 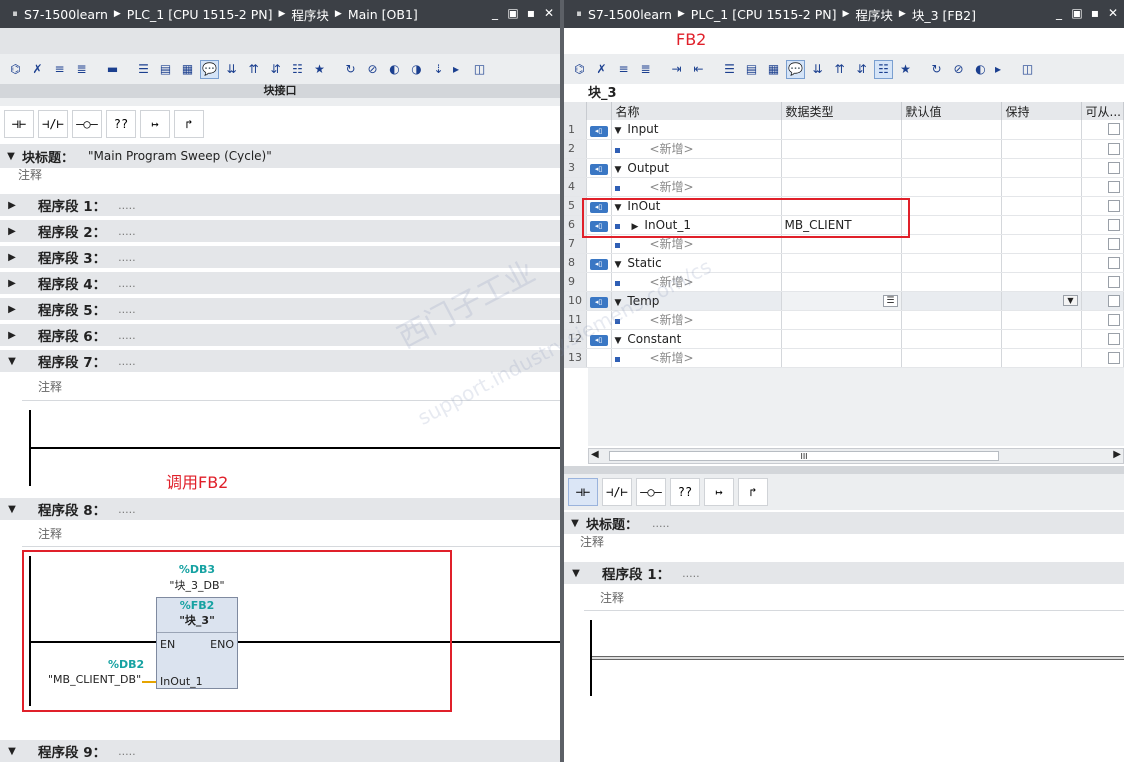 I want to click on close-icon: ✕, so click(x=1113, y=13).